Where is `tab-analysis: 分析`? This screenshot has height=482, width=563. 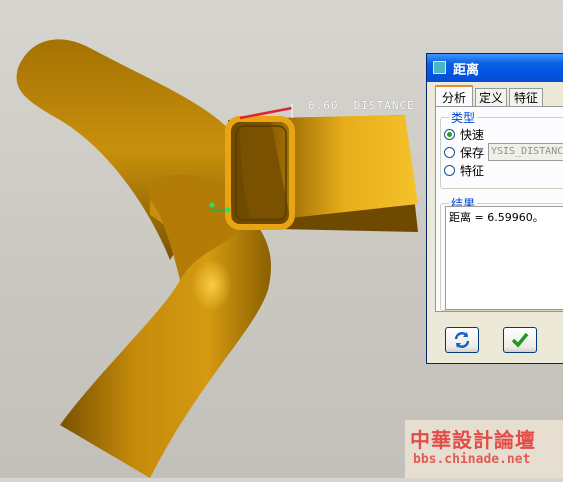 tab-analysis: 分析 is located at coordinates (454, 96).